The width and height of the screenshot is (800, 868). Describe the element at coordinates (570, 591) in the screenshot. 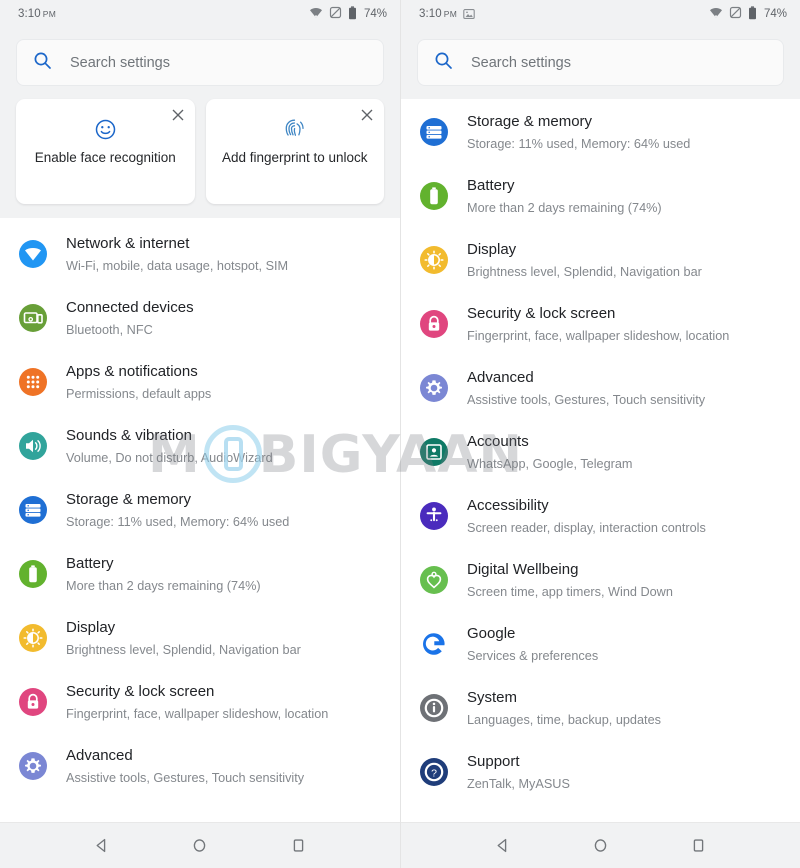

I see `setting-subtitle: Screen time, app timers, Wind Down` at that location.